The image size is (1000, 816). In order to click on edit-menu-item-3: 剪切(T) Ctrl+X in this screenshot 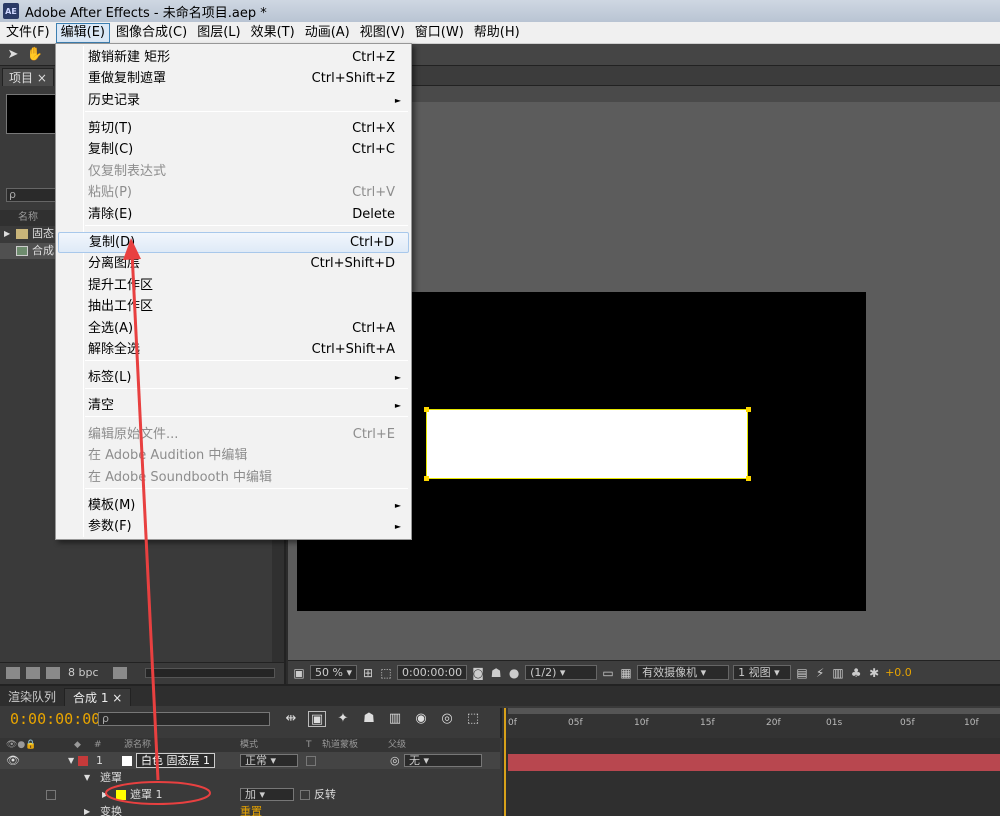, I will do `click(233, 128)`.